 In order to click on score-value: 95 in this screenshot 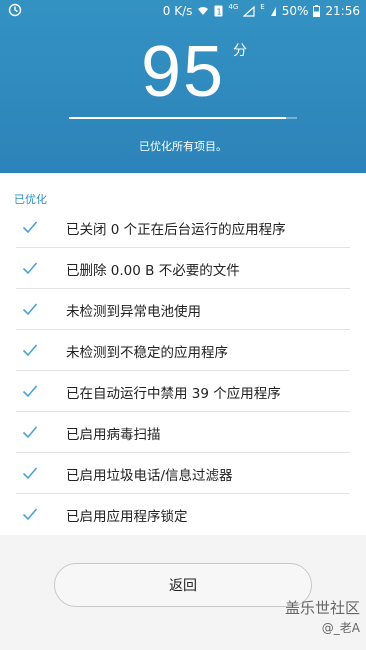, I will do `click(183, 72)`.